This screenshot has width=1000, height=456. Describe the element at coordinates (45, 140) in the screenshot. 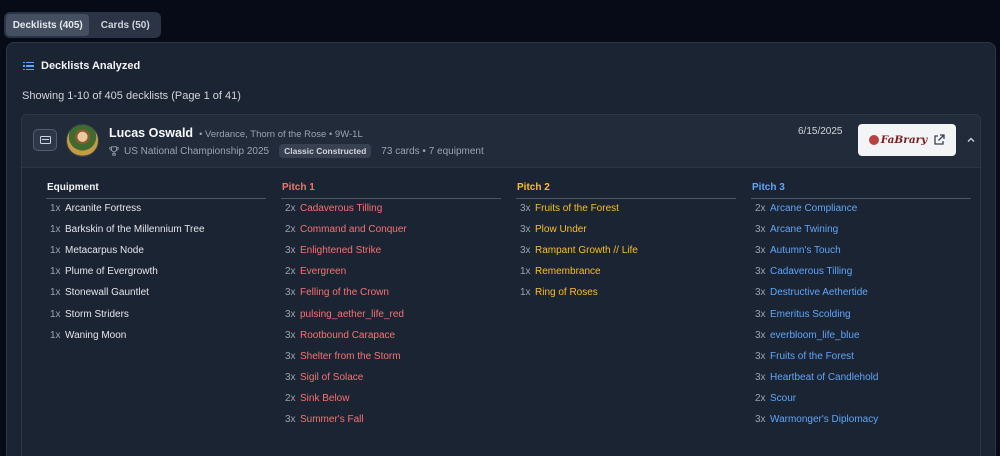

I see `view-deck-button` at that location.